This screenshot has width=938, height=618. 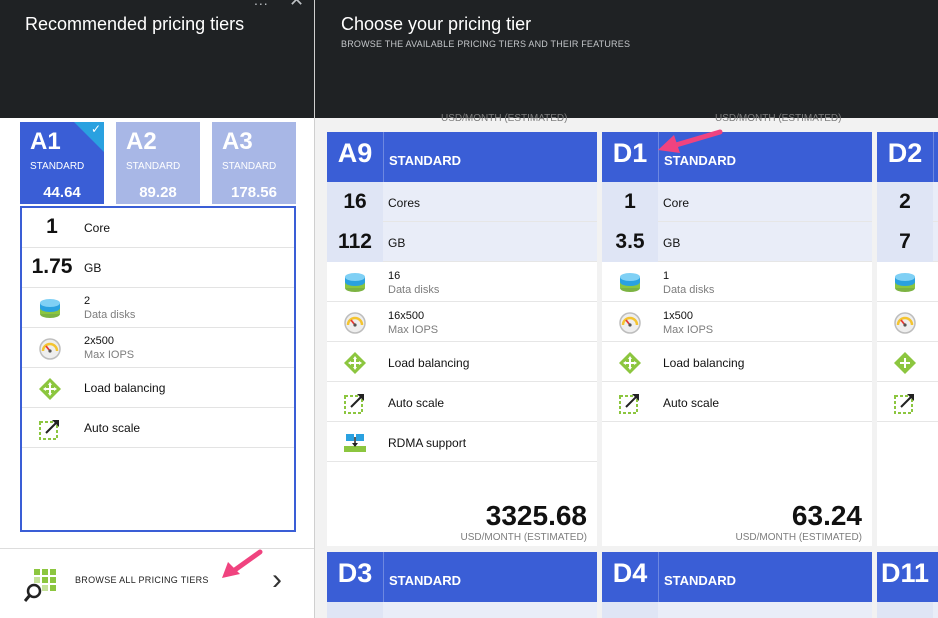 I want to click on memory-value: 3.5, so click(x=630, y=241).